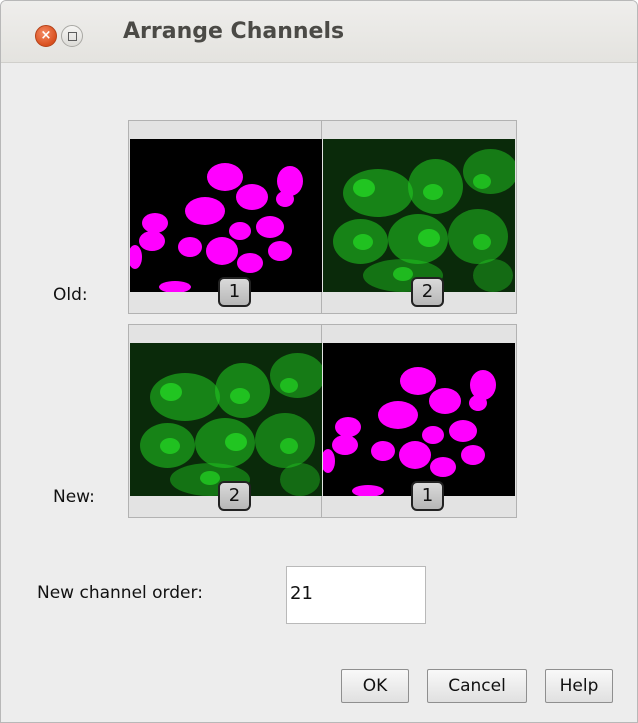 The image size is (638, 723). Describe the element at coordinates (74, 497) in the screenshot. I see `new-row-label: New:` at that location.